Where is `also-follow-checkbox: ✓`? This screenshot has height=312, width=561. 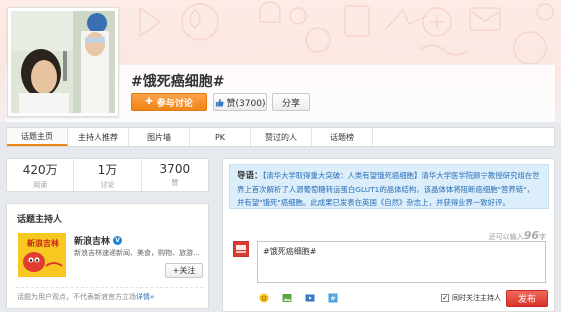 also-follow-checkbox: ✓ is located at coordinates (445, 298).